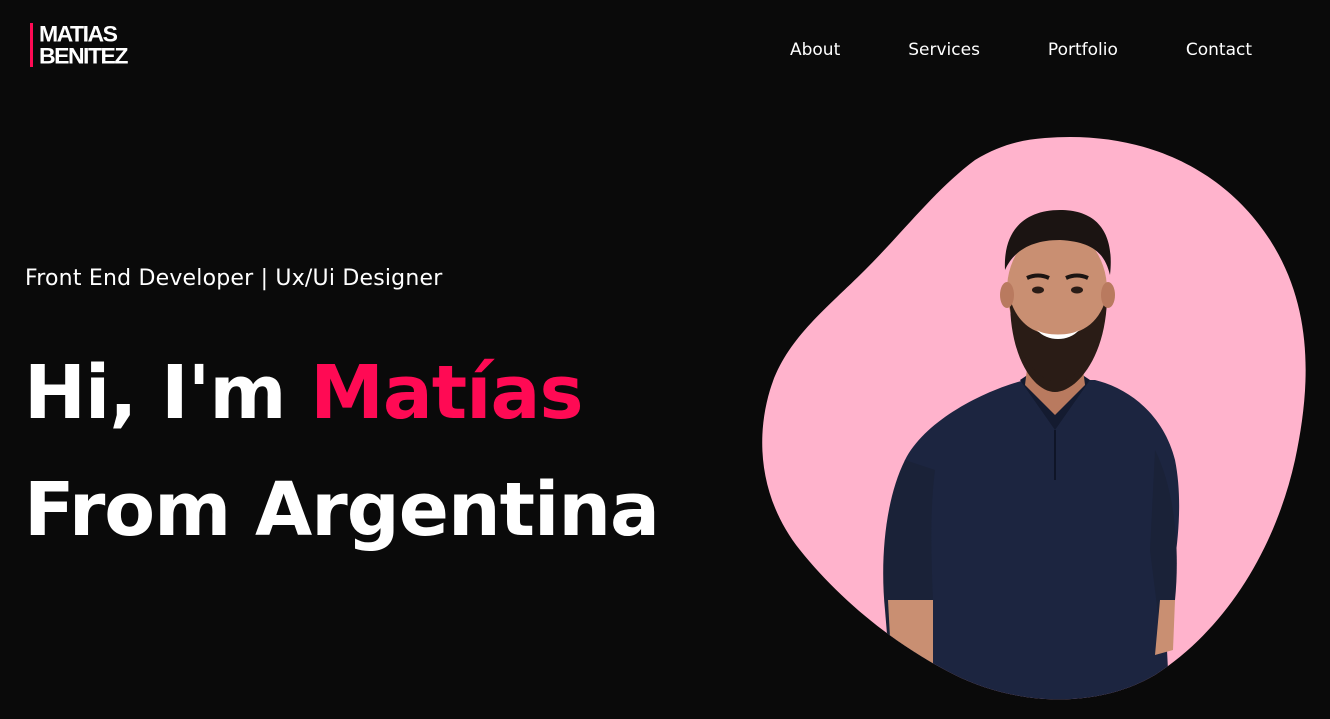 This screenshot has height=719, width=1330. I want to click on hero-greeting: Hi, I'm, so click(155, 393).